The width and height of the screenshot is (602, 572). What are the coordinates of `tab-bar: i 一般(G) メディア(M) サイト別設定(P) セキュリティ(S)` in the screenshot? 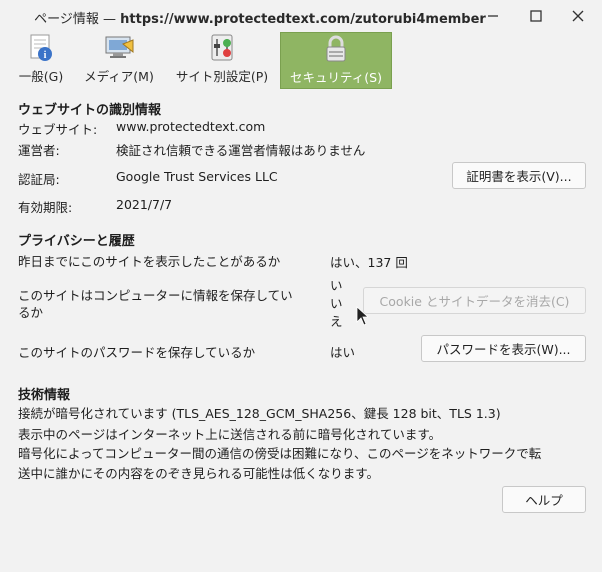 It's located at (301, 60).